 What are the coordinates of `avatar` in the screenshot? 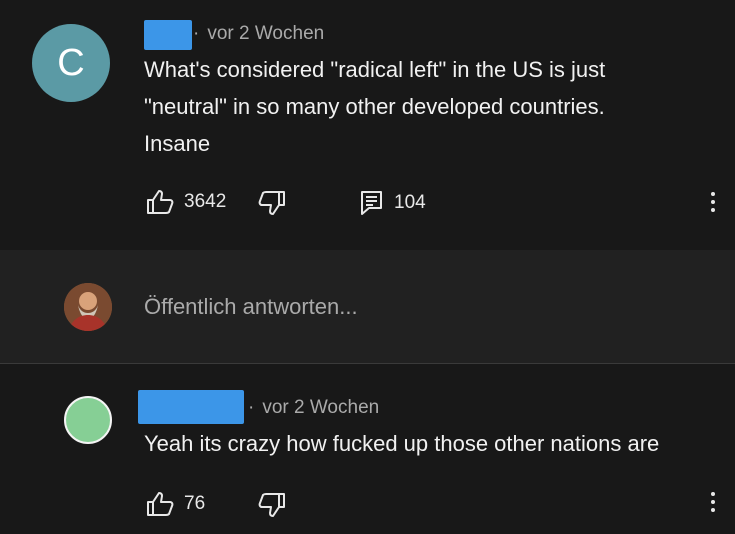 It's located at (88, 420).